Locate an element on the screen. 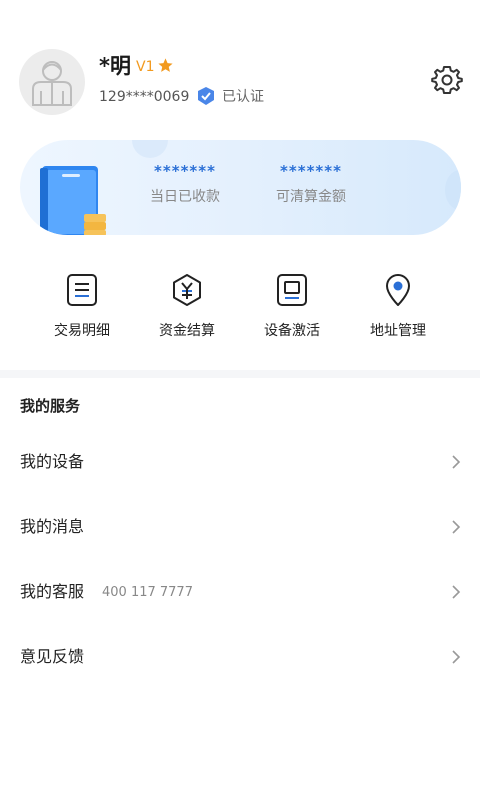 This screenshot has width=480, height=800. phone-number: 129****0069 is located at coordinates (144, 97).